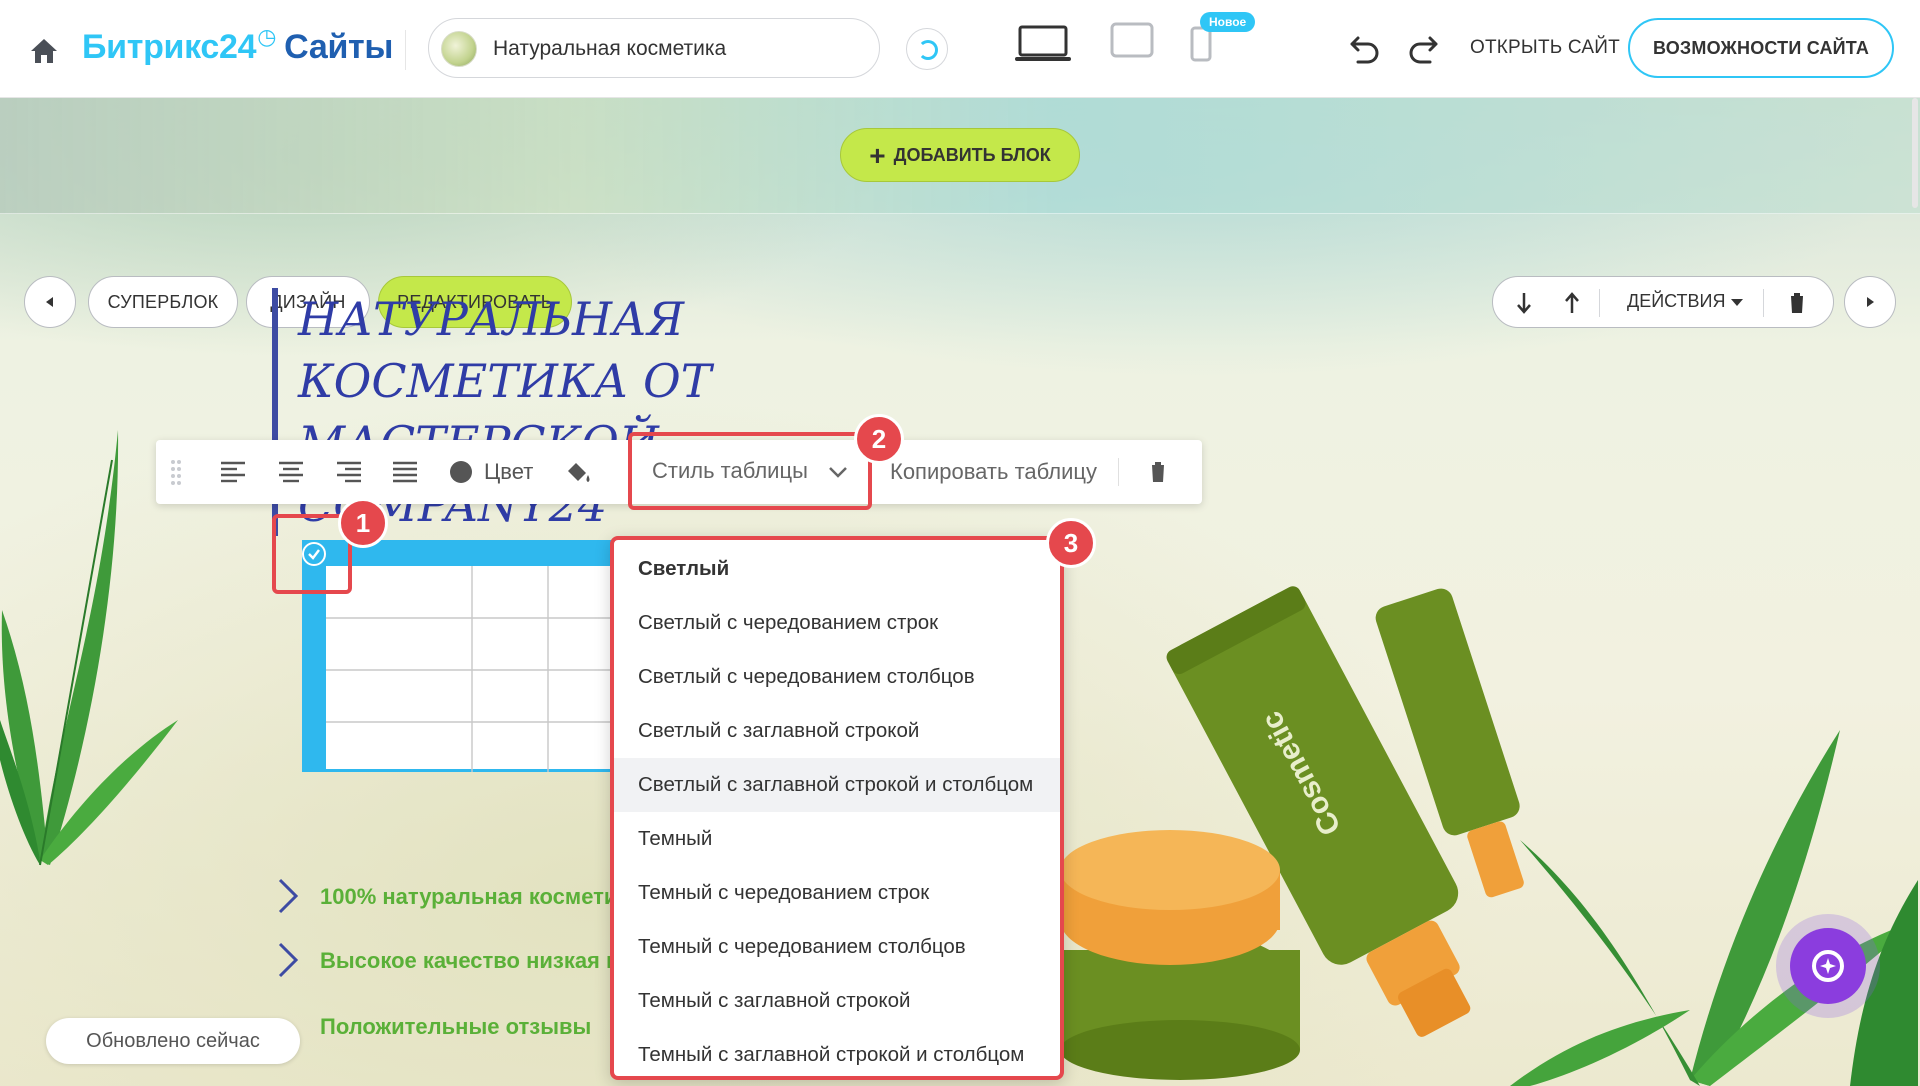  What do you see at coordinates (730, 470) in the screenshot?
I see `table-style-label: Стиль таблицы` at bounding box center [730, 470].